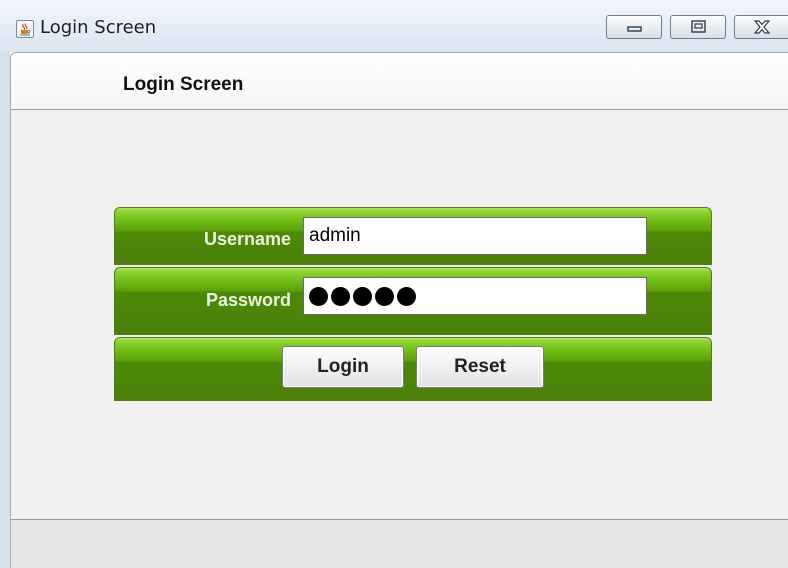  I want to click on window-frame, so click(5, 310).